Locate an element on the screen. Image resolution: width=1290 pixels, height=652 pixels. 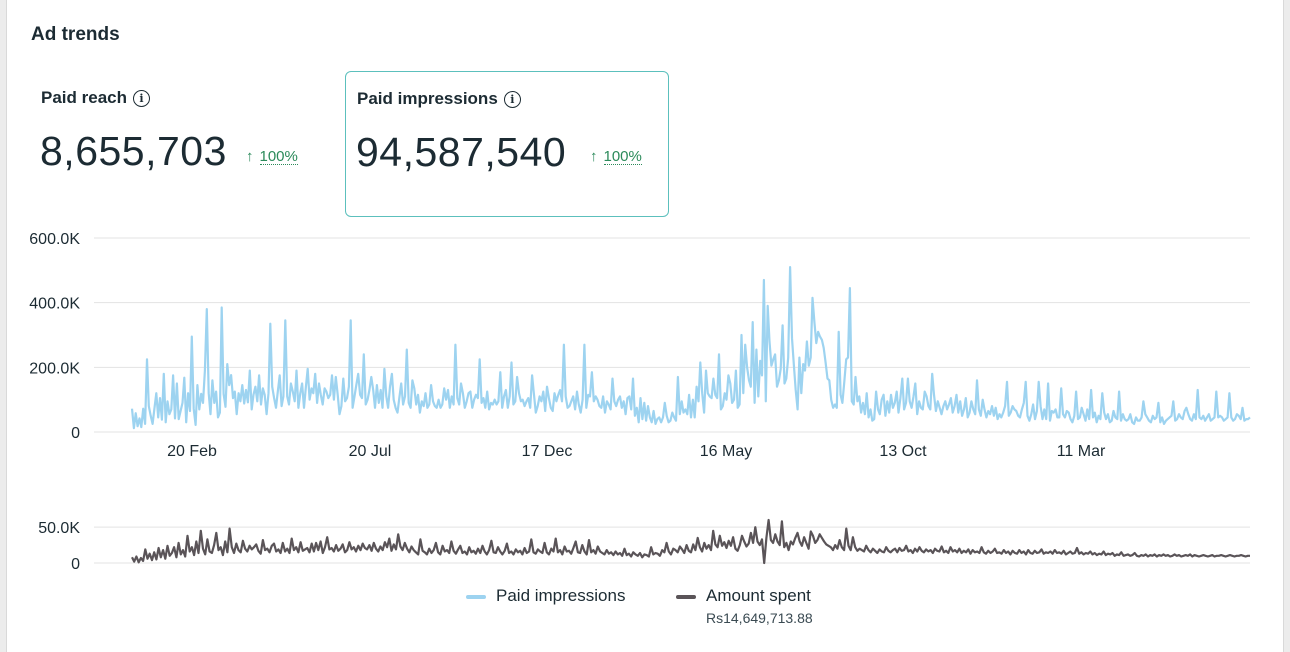
y-tick-label: 50.0K is located at coordinates (59, 528).